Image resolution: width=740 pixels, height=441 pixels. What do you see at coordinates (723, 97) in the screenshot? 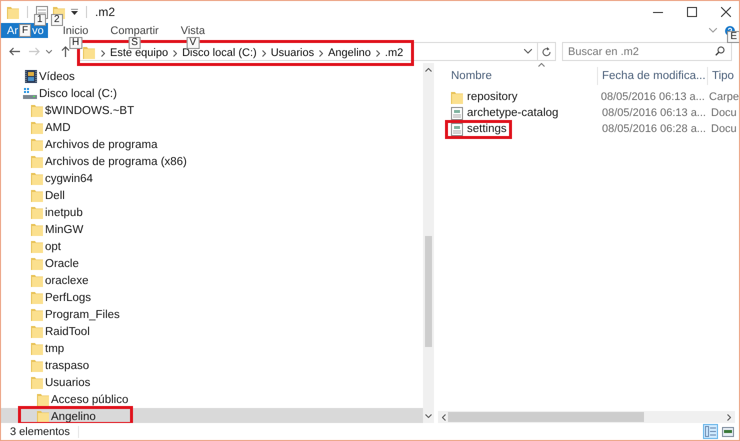
I see `table-cell-text: Carpe` at bounding box center [723, 97].